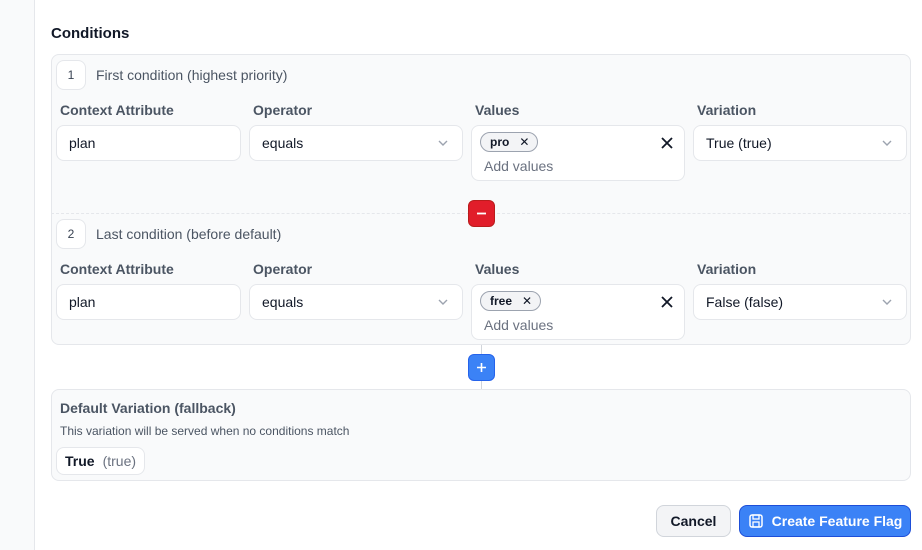 The image size is (922, 550). Describe the element at coordinates (800, 302) in the screenshot. I see `variation-select: False (false)` at that location.